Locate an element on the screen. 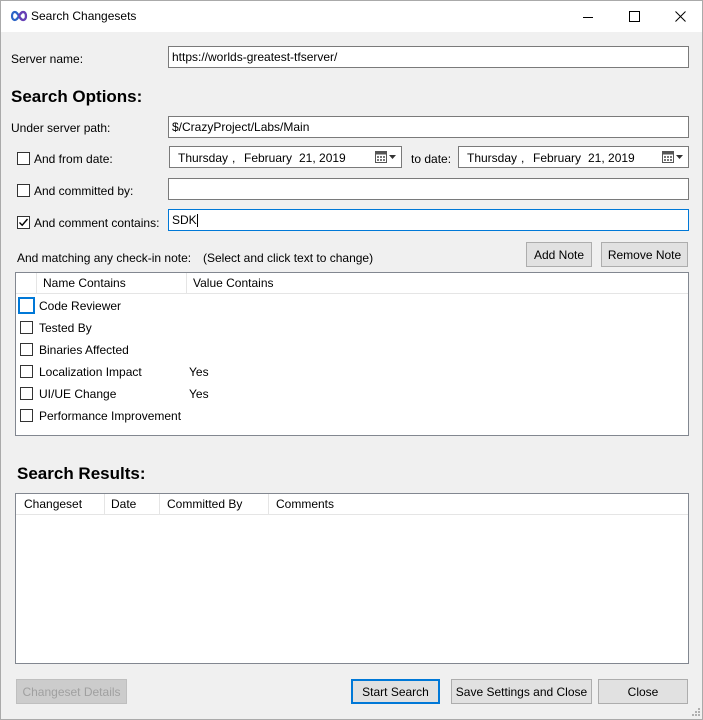  maximize-icon is located at coordinates (634, 16).